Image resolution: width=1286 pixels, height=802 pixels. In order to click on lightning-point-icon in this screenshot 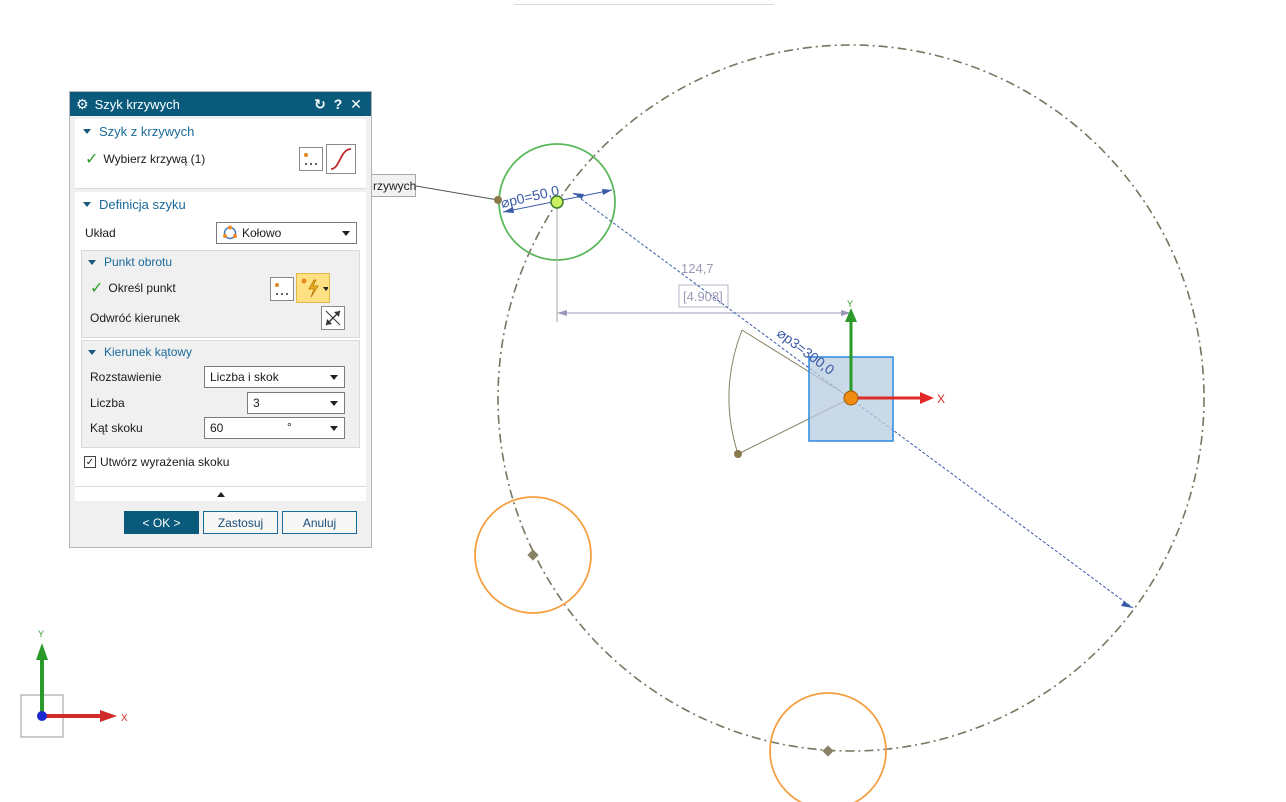, I will do `click(314, 288)`.